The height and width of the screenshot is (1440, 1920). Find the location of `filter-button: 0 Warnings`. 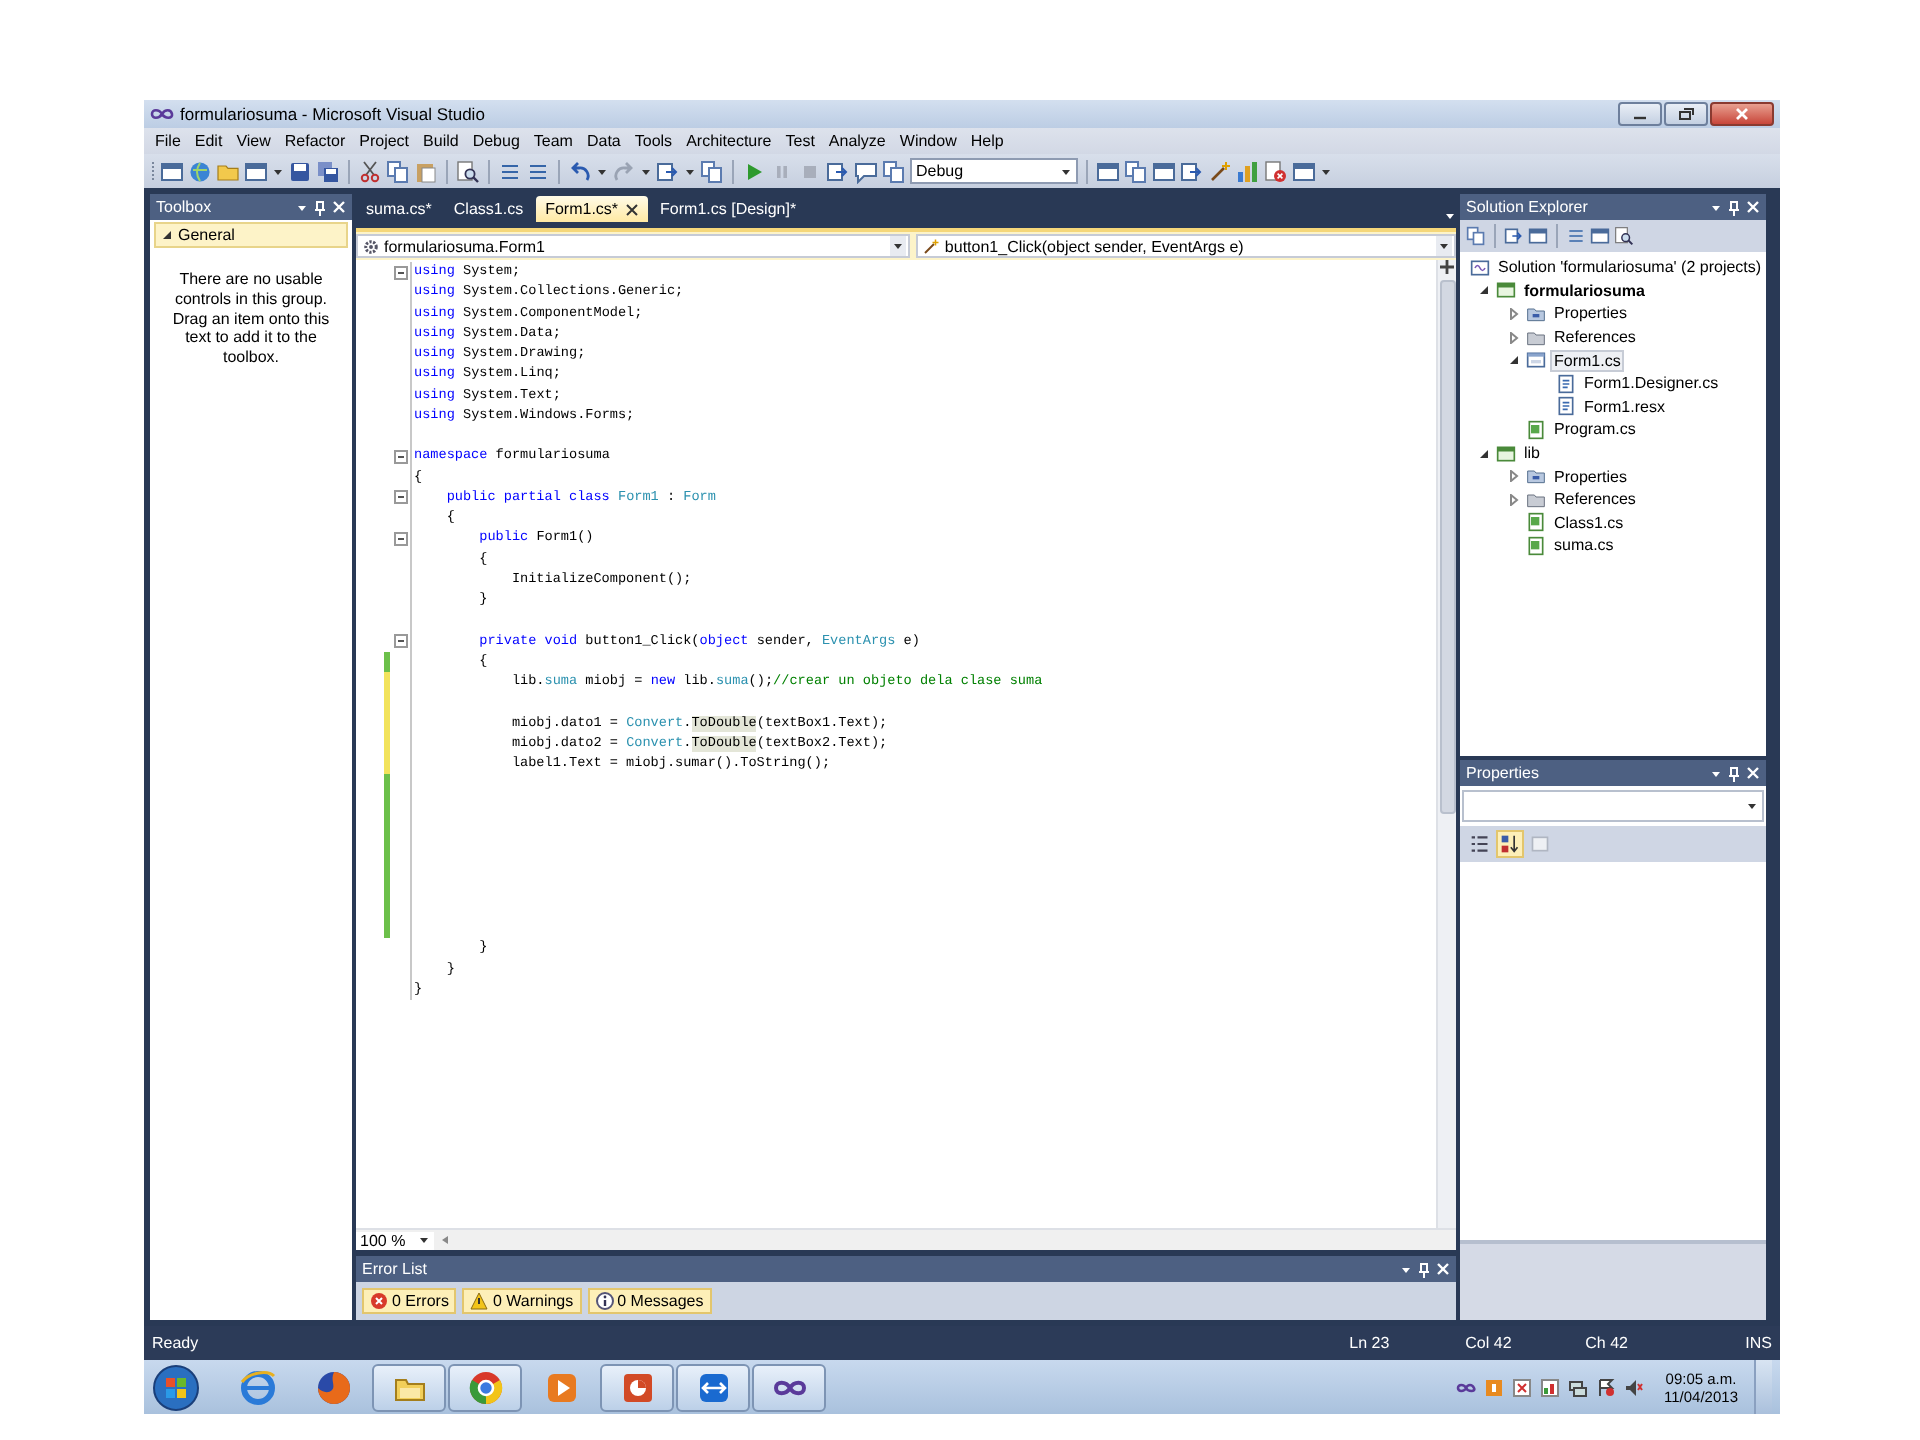

filter-button: 0 Warnings is located at coordinates (522, 1301).